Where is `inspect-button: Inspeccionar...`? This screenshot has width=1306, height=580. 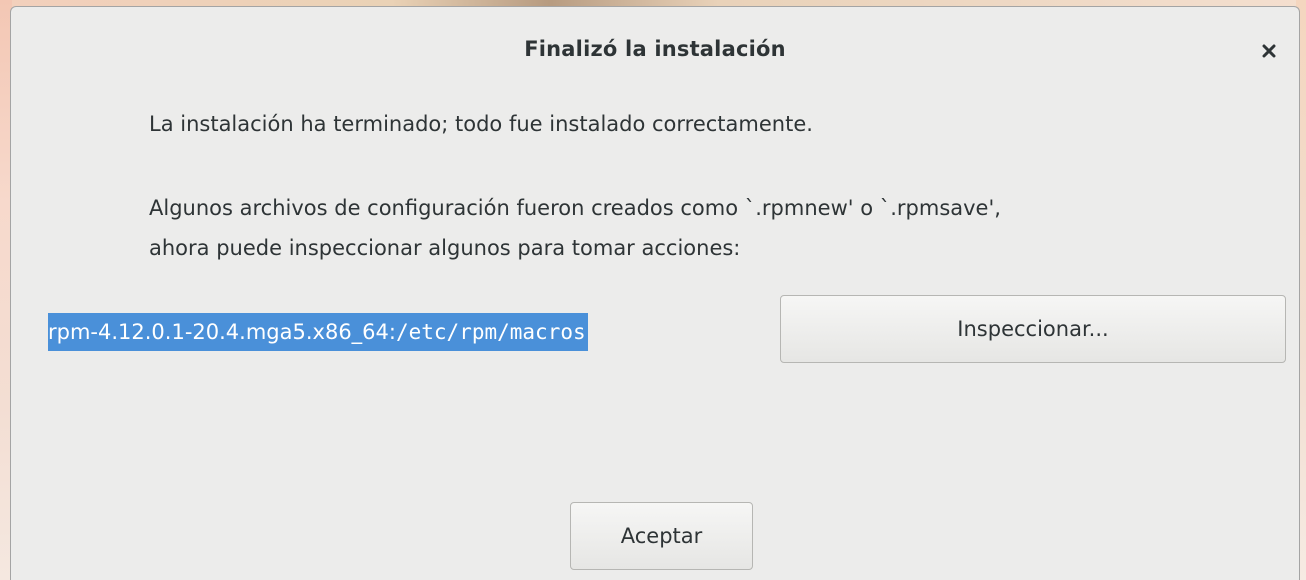
inspect-button: Inspeccionar... is located at coordinates (1033, 329).